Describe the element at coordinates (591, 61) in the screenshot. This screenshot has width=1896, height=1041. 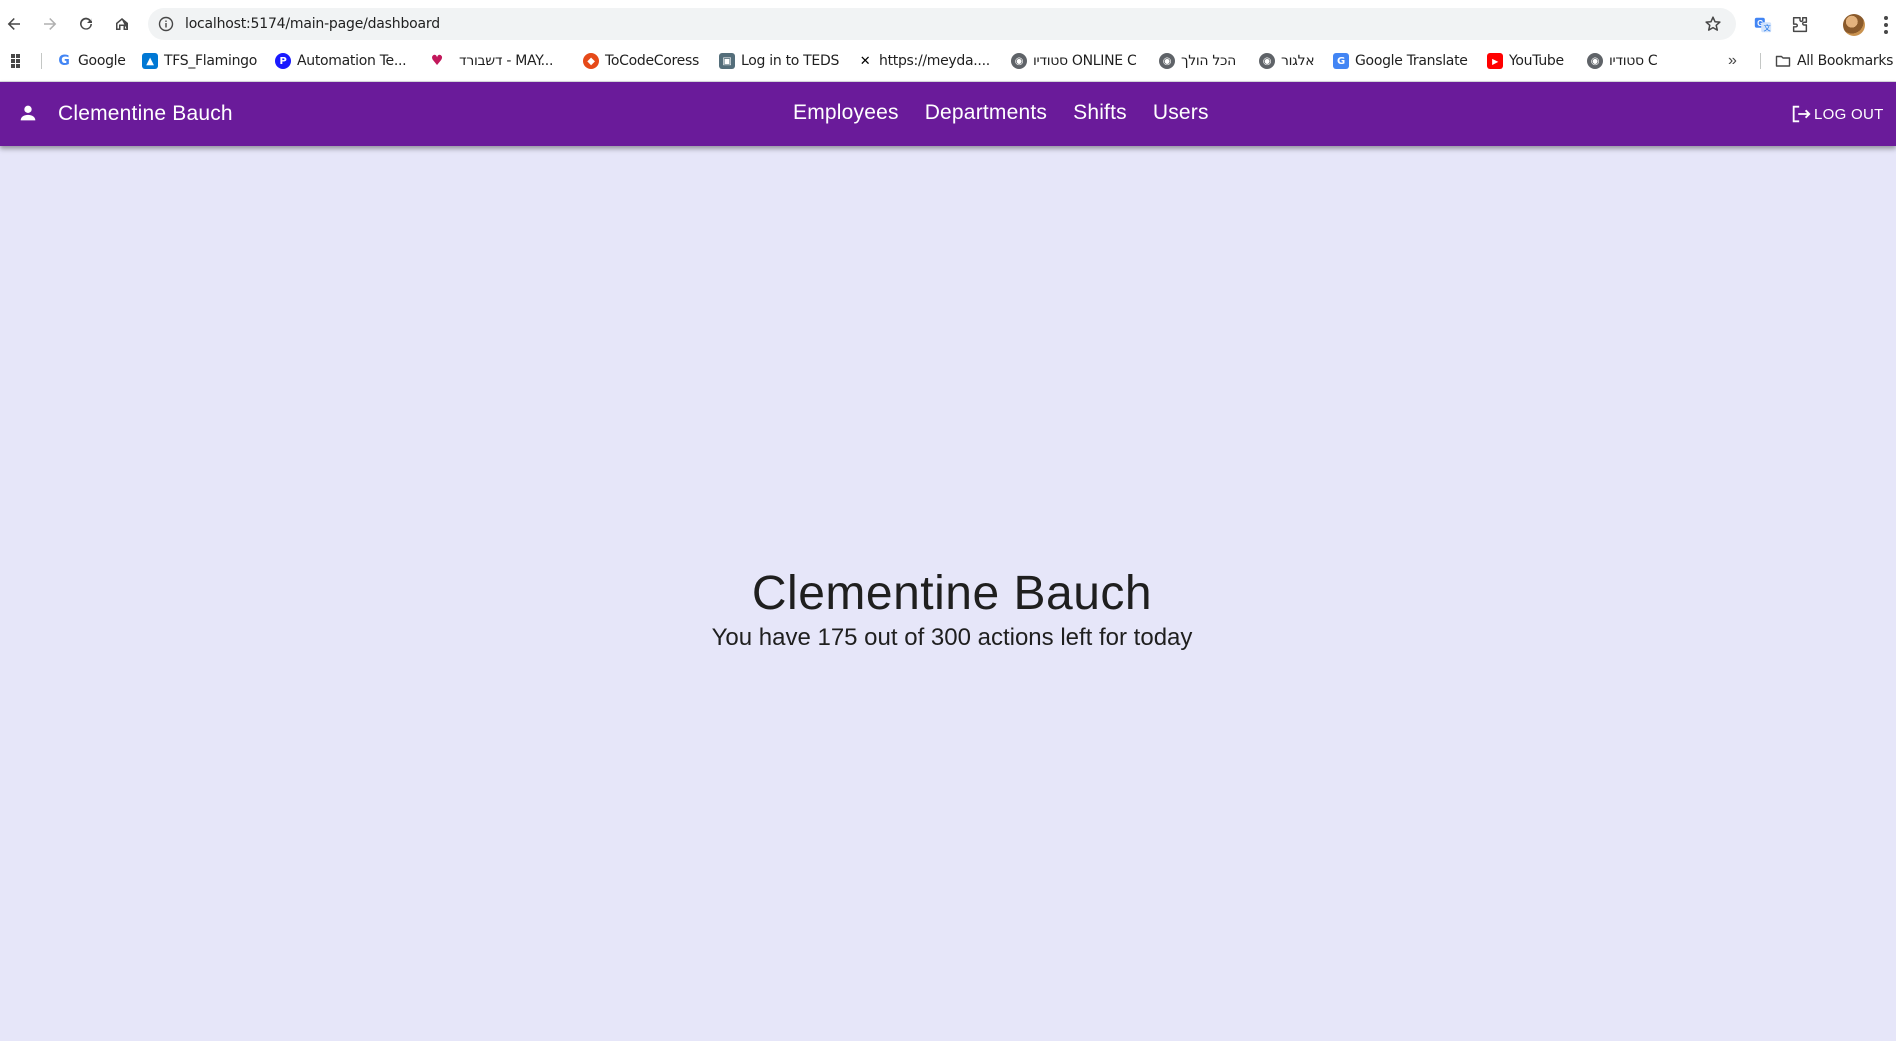
I see `tocode-icon: ◆` at that location.